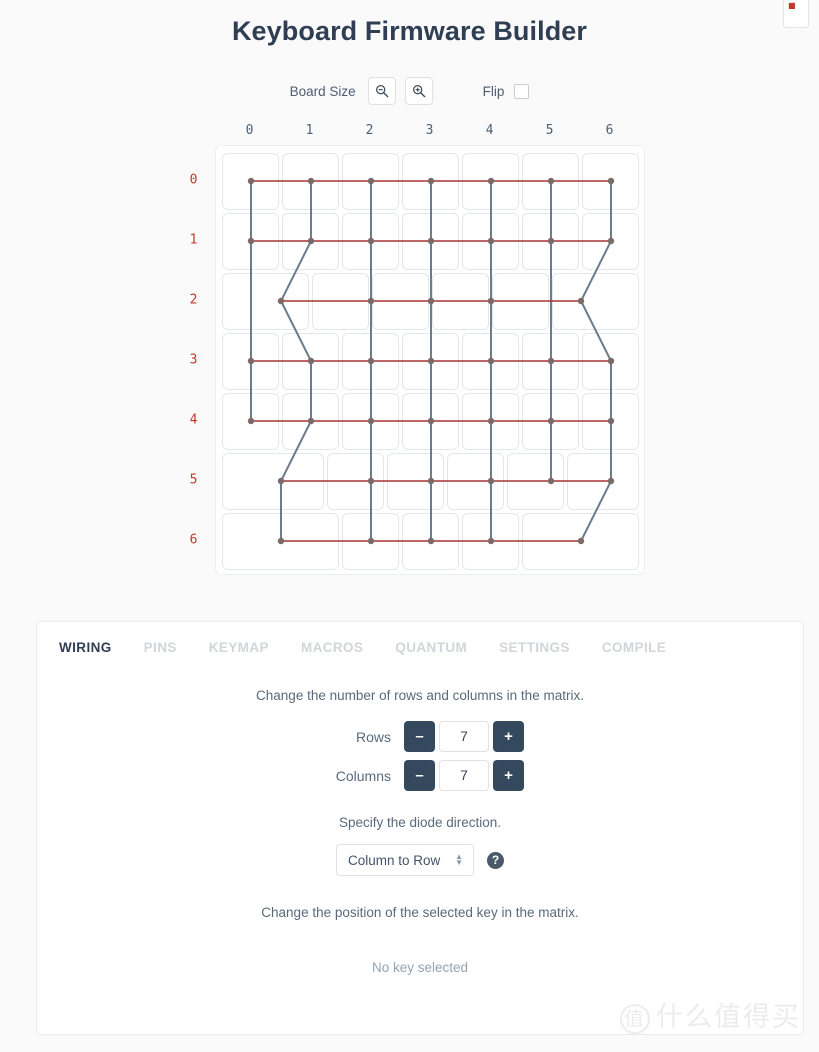  Describe the element at coordinates (464, 775) in the screenshot. I see `columns-value: 7` at that location.